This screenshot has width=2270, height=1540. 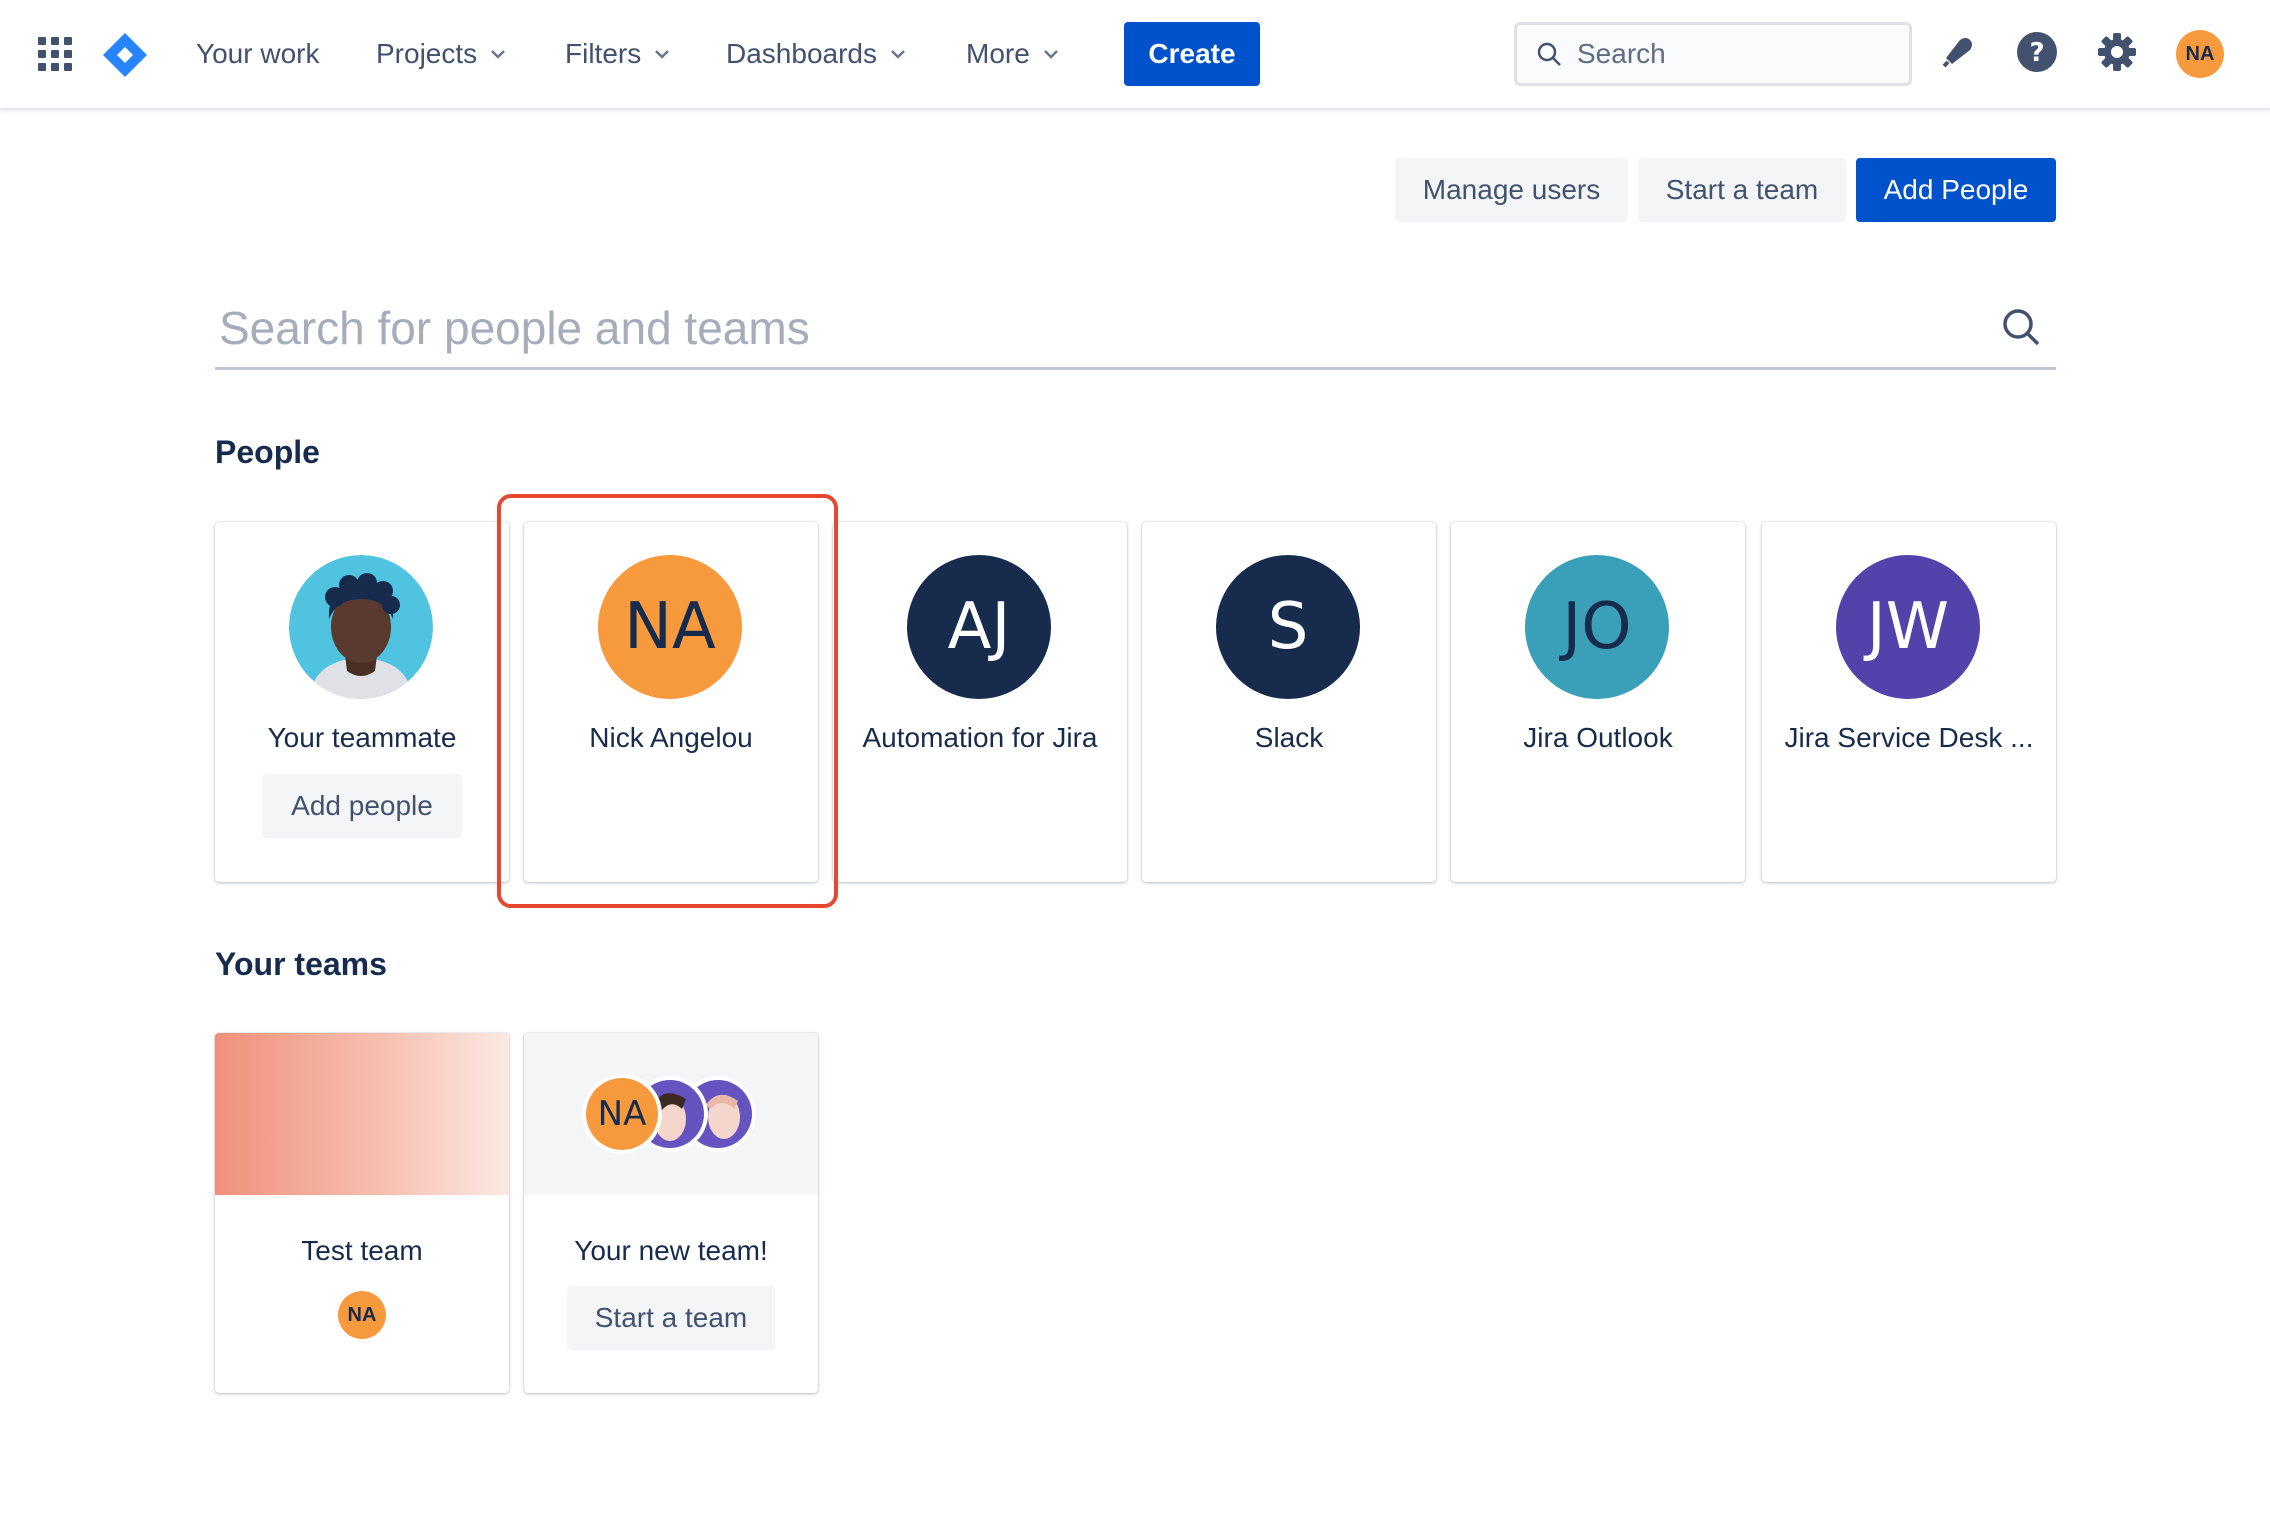 I want to click on manage-users-button: Manage users, so click(x=1511, y=190).